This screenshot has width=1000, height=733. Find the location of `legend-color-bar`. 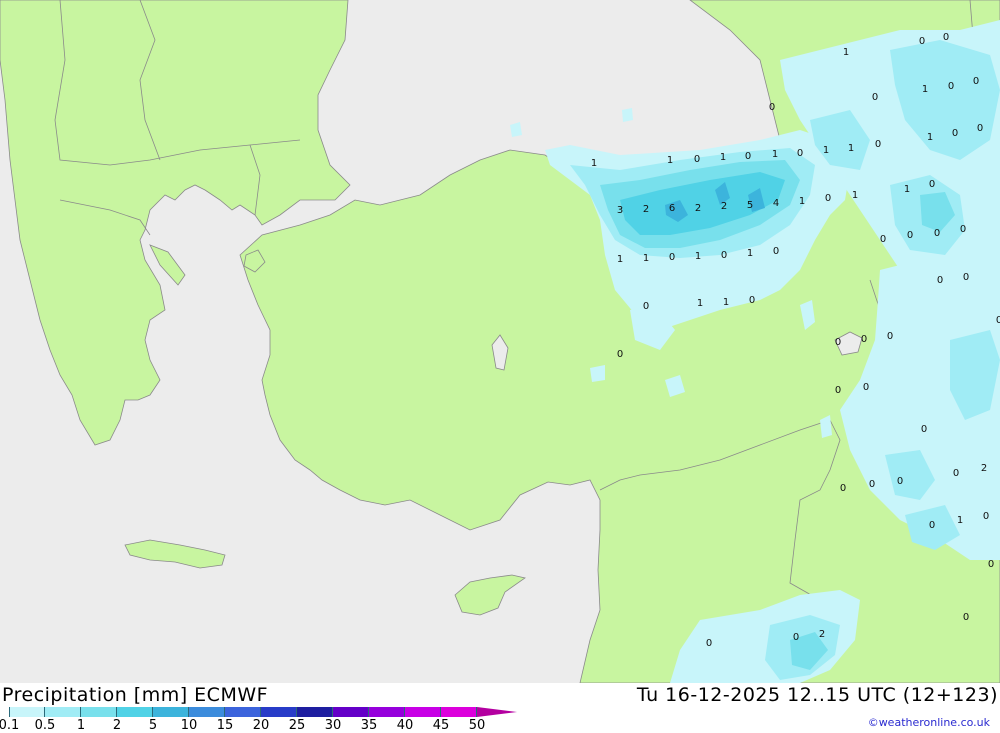

legend-color-bar is located at coordinates (243, 712).